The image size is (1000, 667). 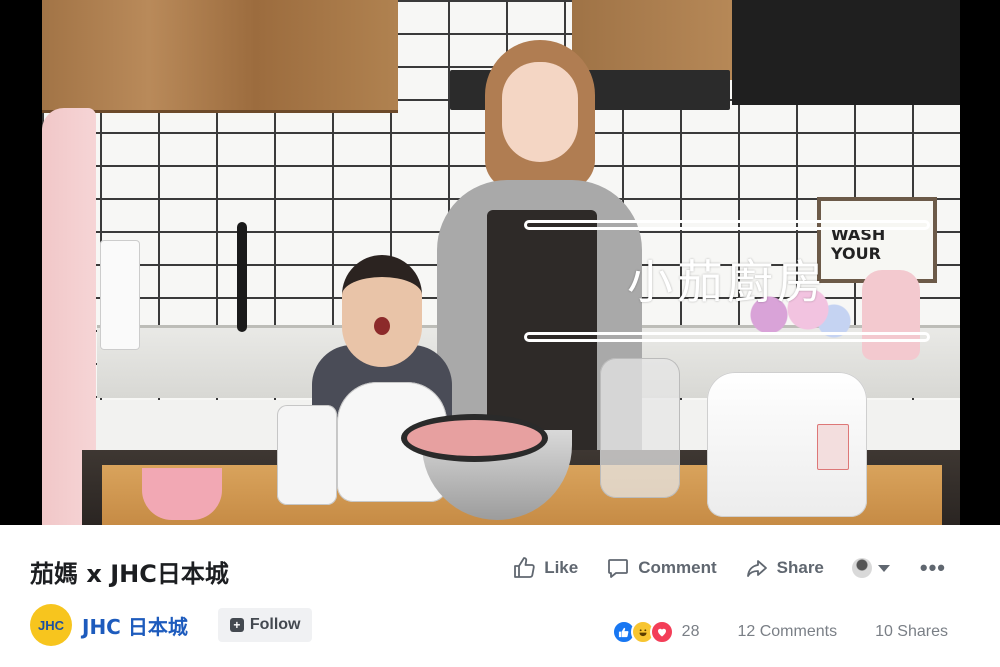 What do you see at coordinates (883, 568) in the screenshot?
I see `caret-down-icon` at bounding box center [883, 568].